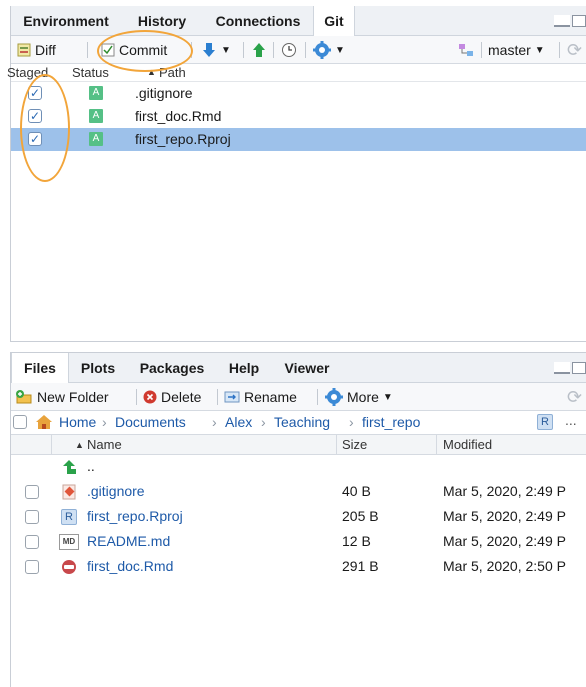  What do you see at coordinates (20, 422) in the screenshot?
I see `select-all-checkbox` at bounding box center [20, 422].